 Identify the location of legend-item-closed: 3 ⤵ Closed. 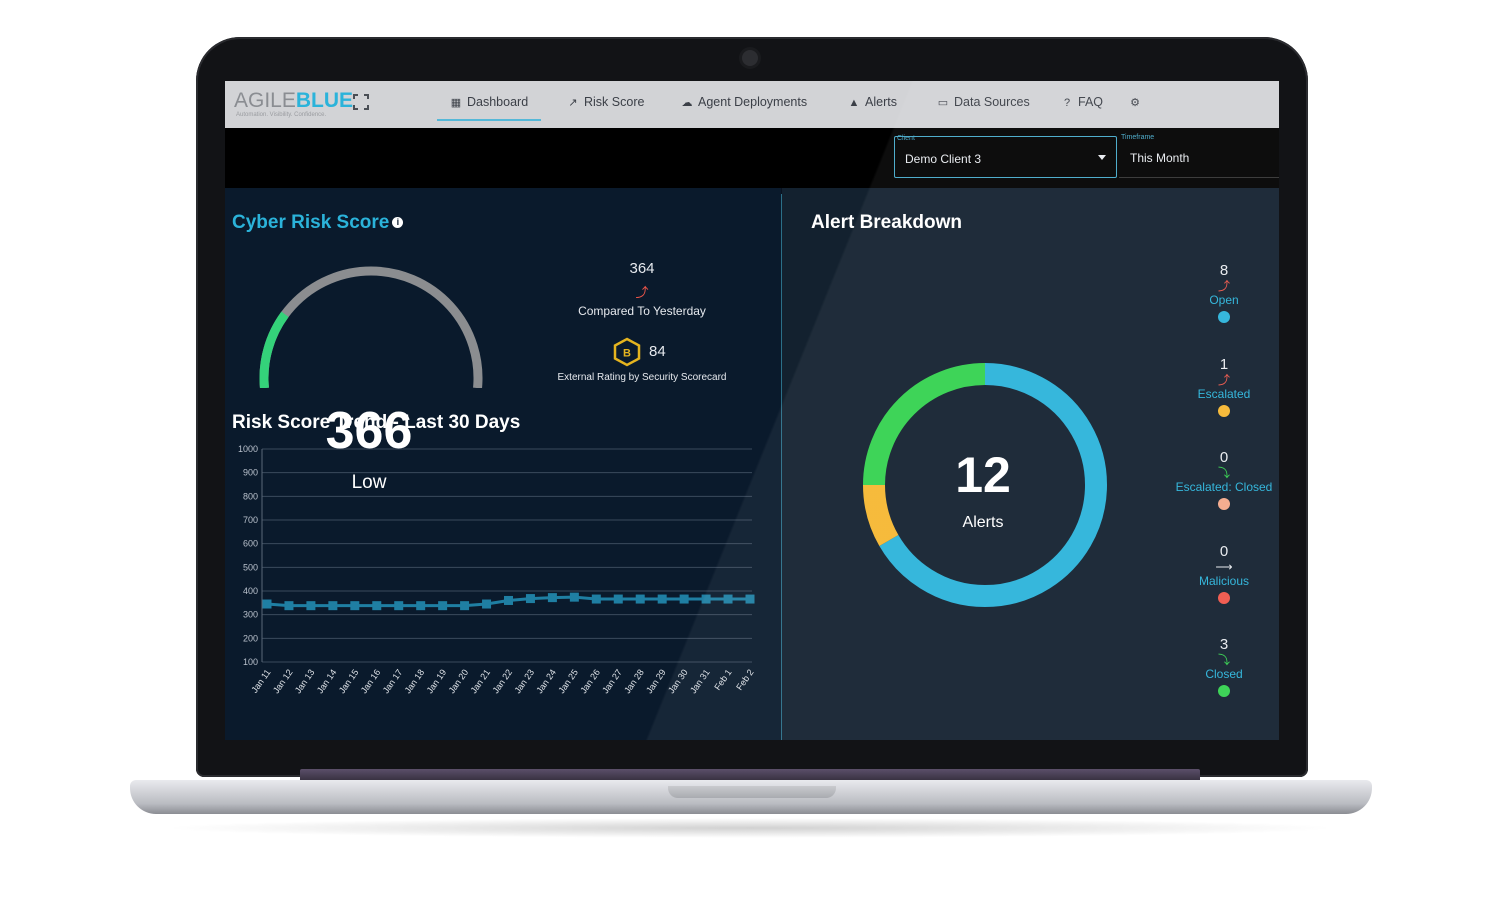
(1221, 666).